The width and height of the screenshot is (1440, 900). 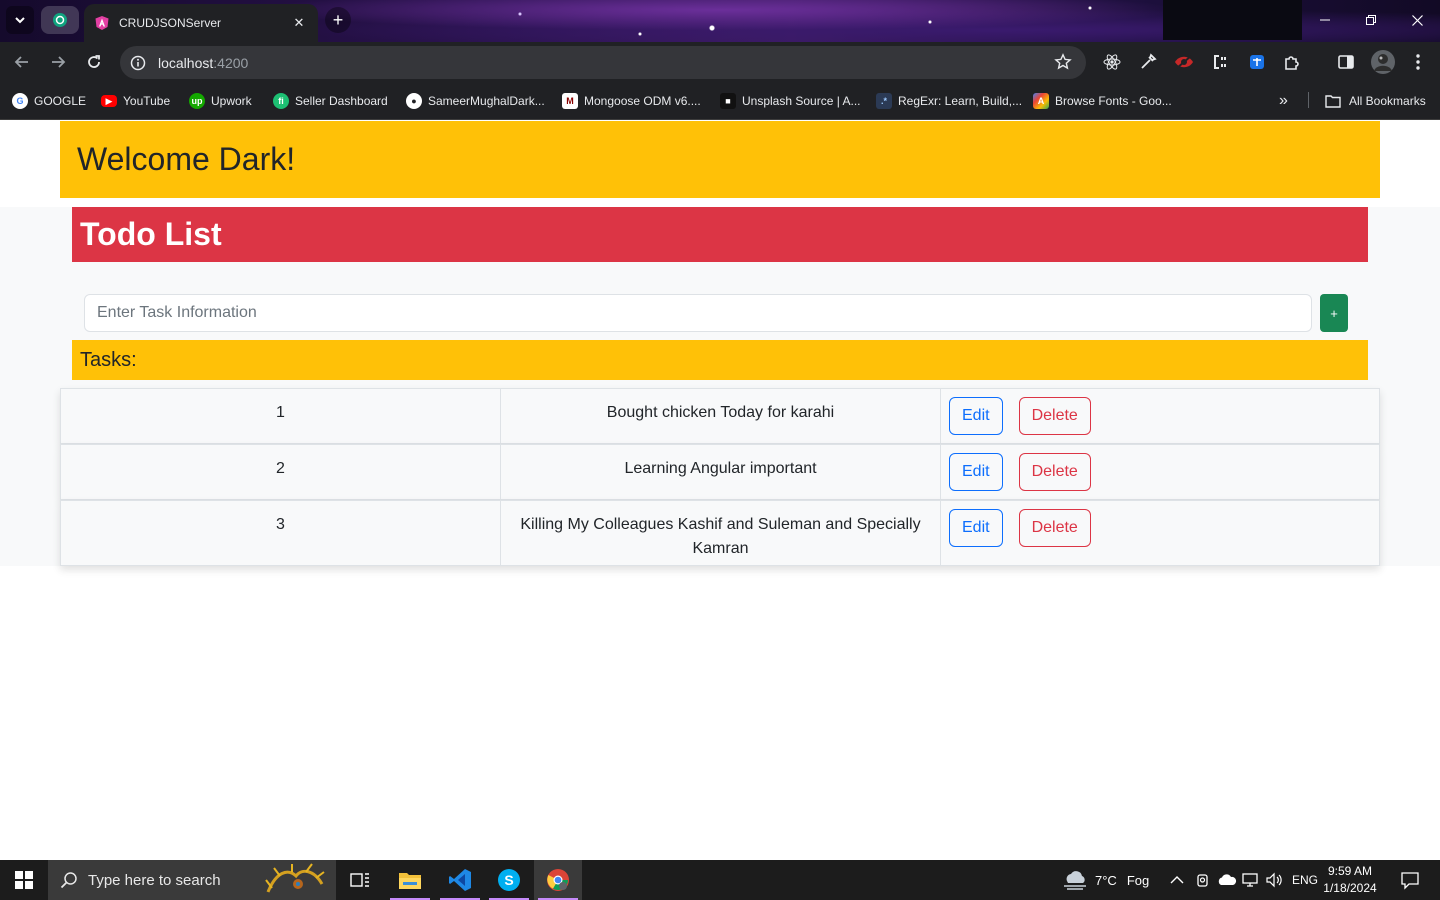 I want to click on url-host: localhost, so click(x=186, y=62).